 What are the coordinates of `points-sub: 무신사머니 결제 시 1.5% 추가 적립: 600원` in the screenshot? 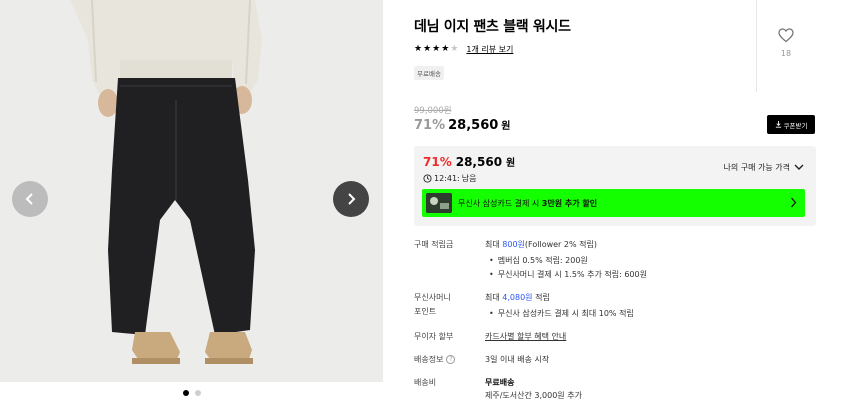 It's located at (568, 274).